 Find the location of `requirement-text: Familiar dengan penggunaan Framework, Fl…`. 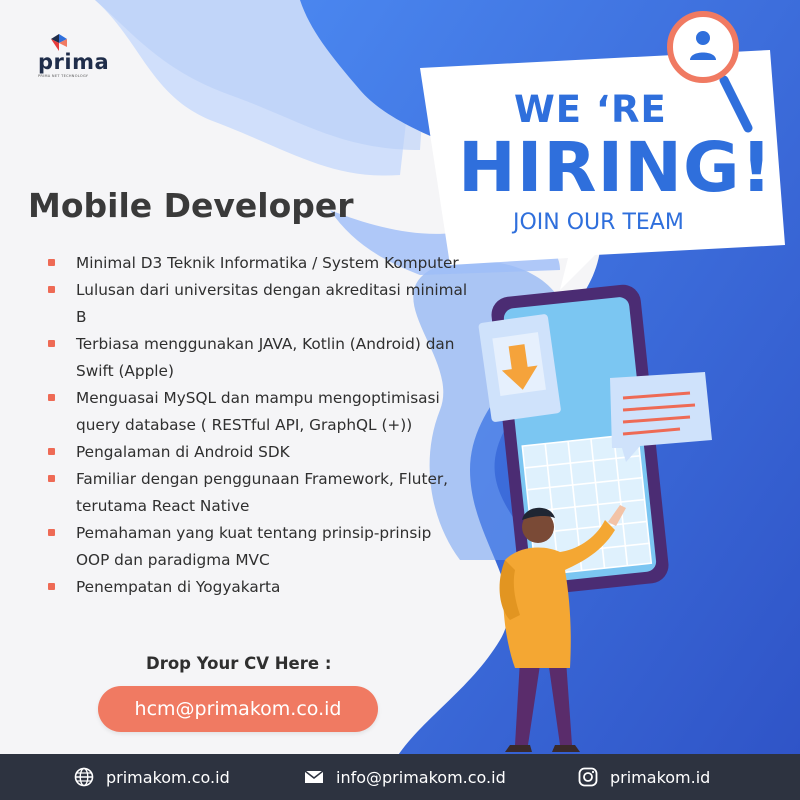

requirement-text: Familiar dengan penggunaan Framework, Fl… is located at coordinates (262, 492).